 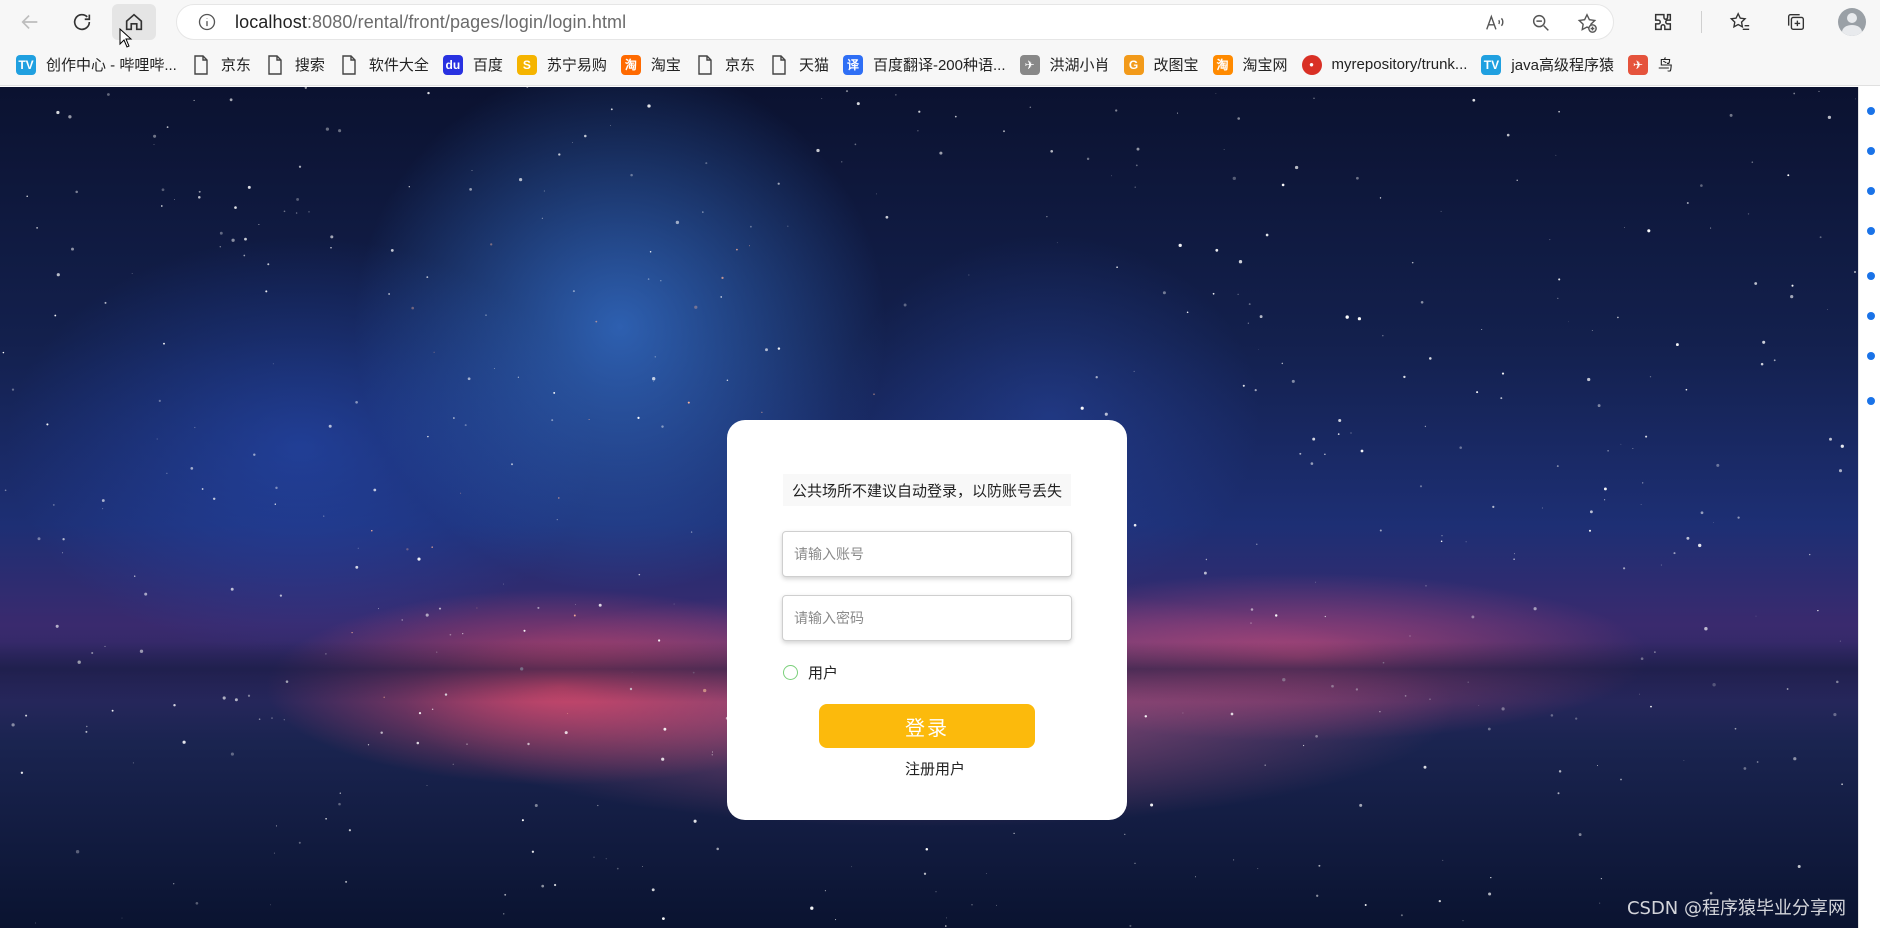 I want to click on bookmark-item: 搜索, so click(x=298, y=65).